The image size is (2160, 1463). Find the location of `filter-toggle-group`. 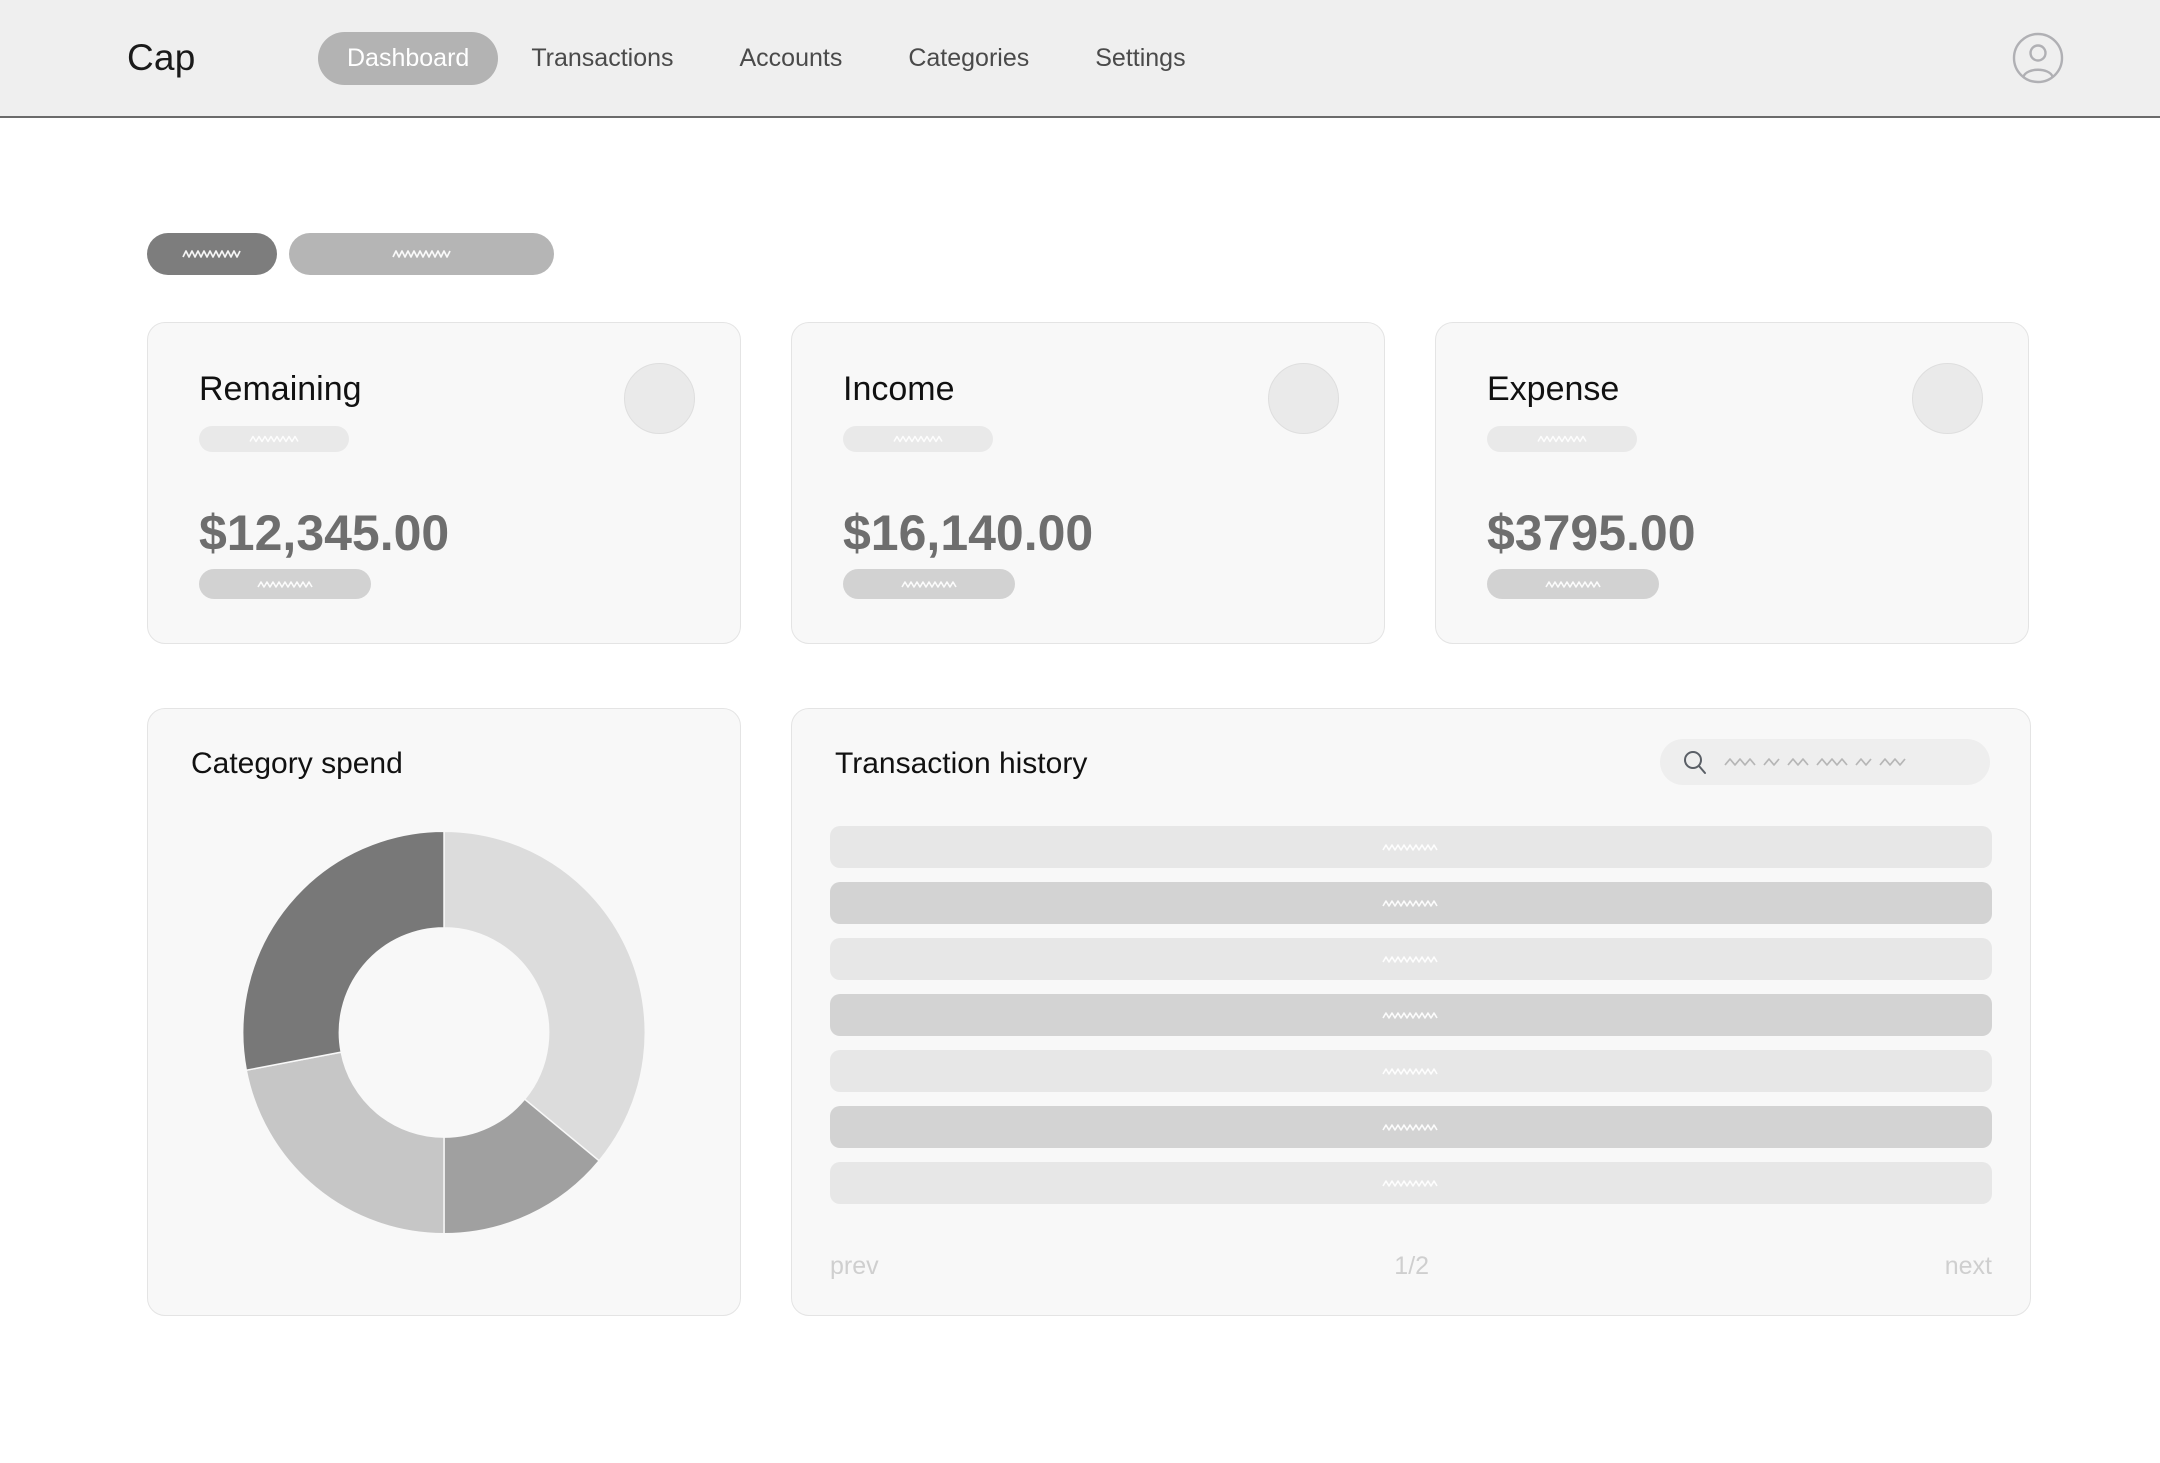

filter-toggle-group is located at coordinates (350, 254).